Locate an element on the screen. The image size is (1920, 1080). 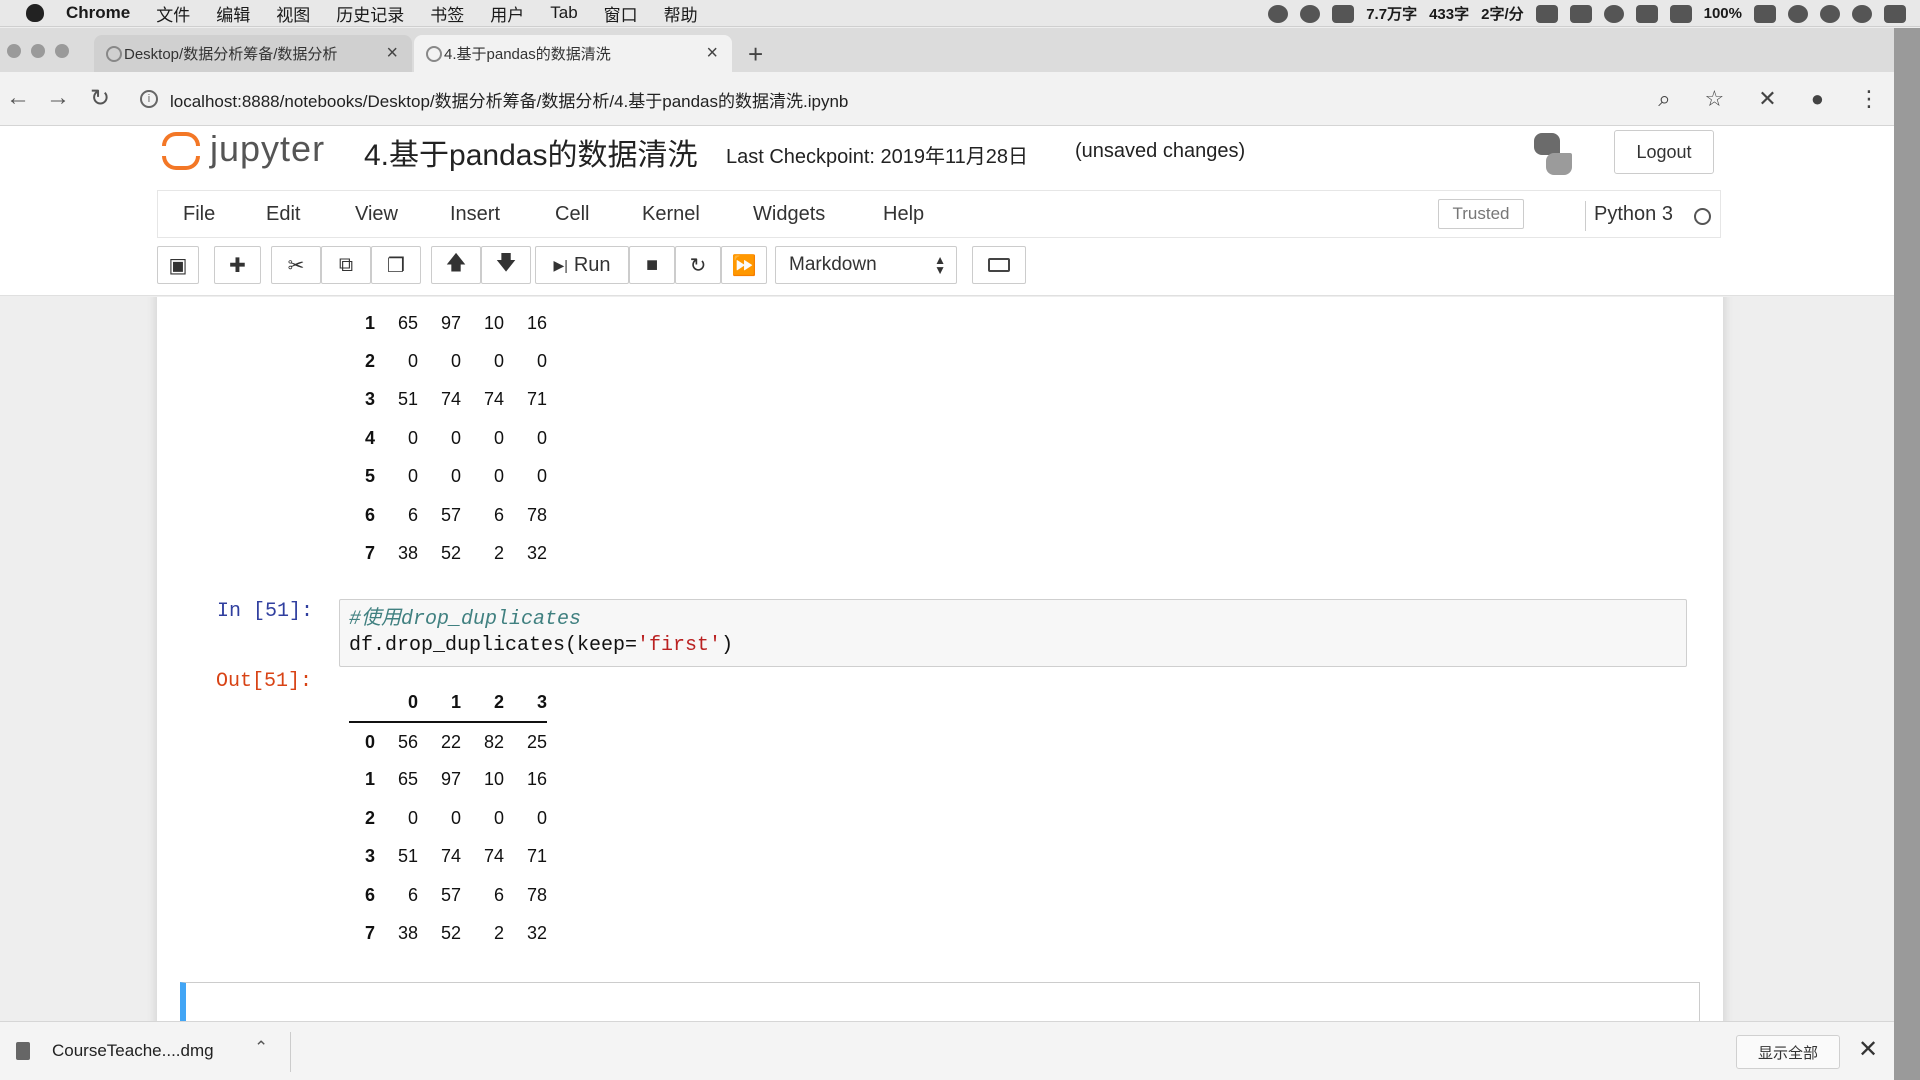
interrupt-button: ■ is located at coordinates (652, 265).